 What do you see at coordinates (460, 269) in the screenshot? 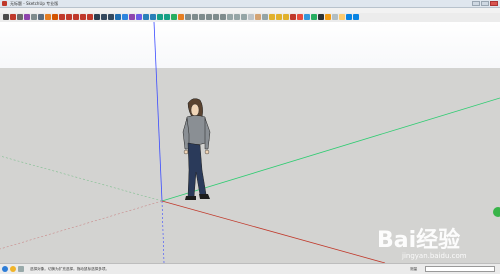
I see `measurements-input` at bounding box center [460, 269].